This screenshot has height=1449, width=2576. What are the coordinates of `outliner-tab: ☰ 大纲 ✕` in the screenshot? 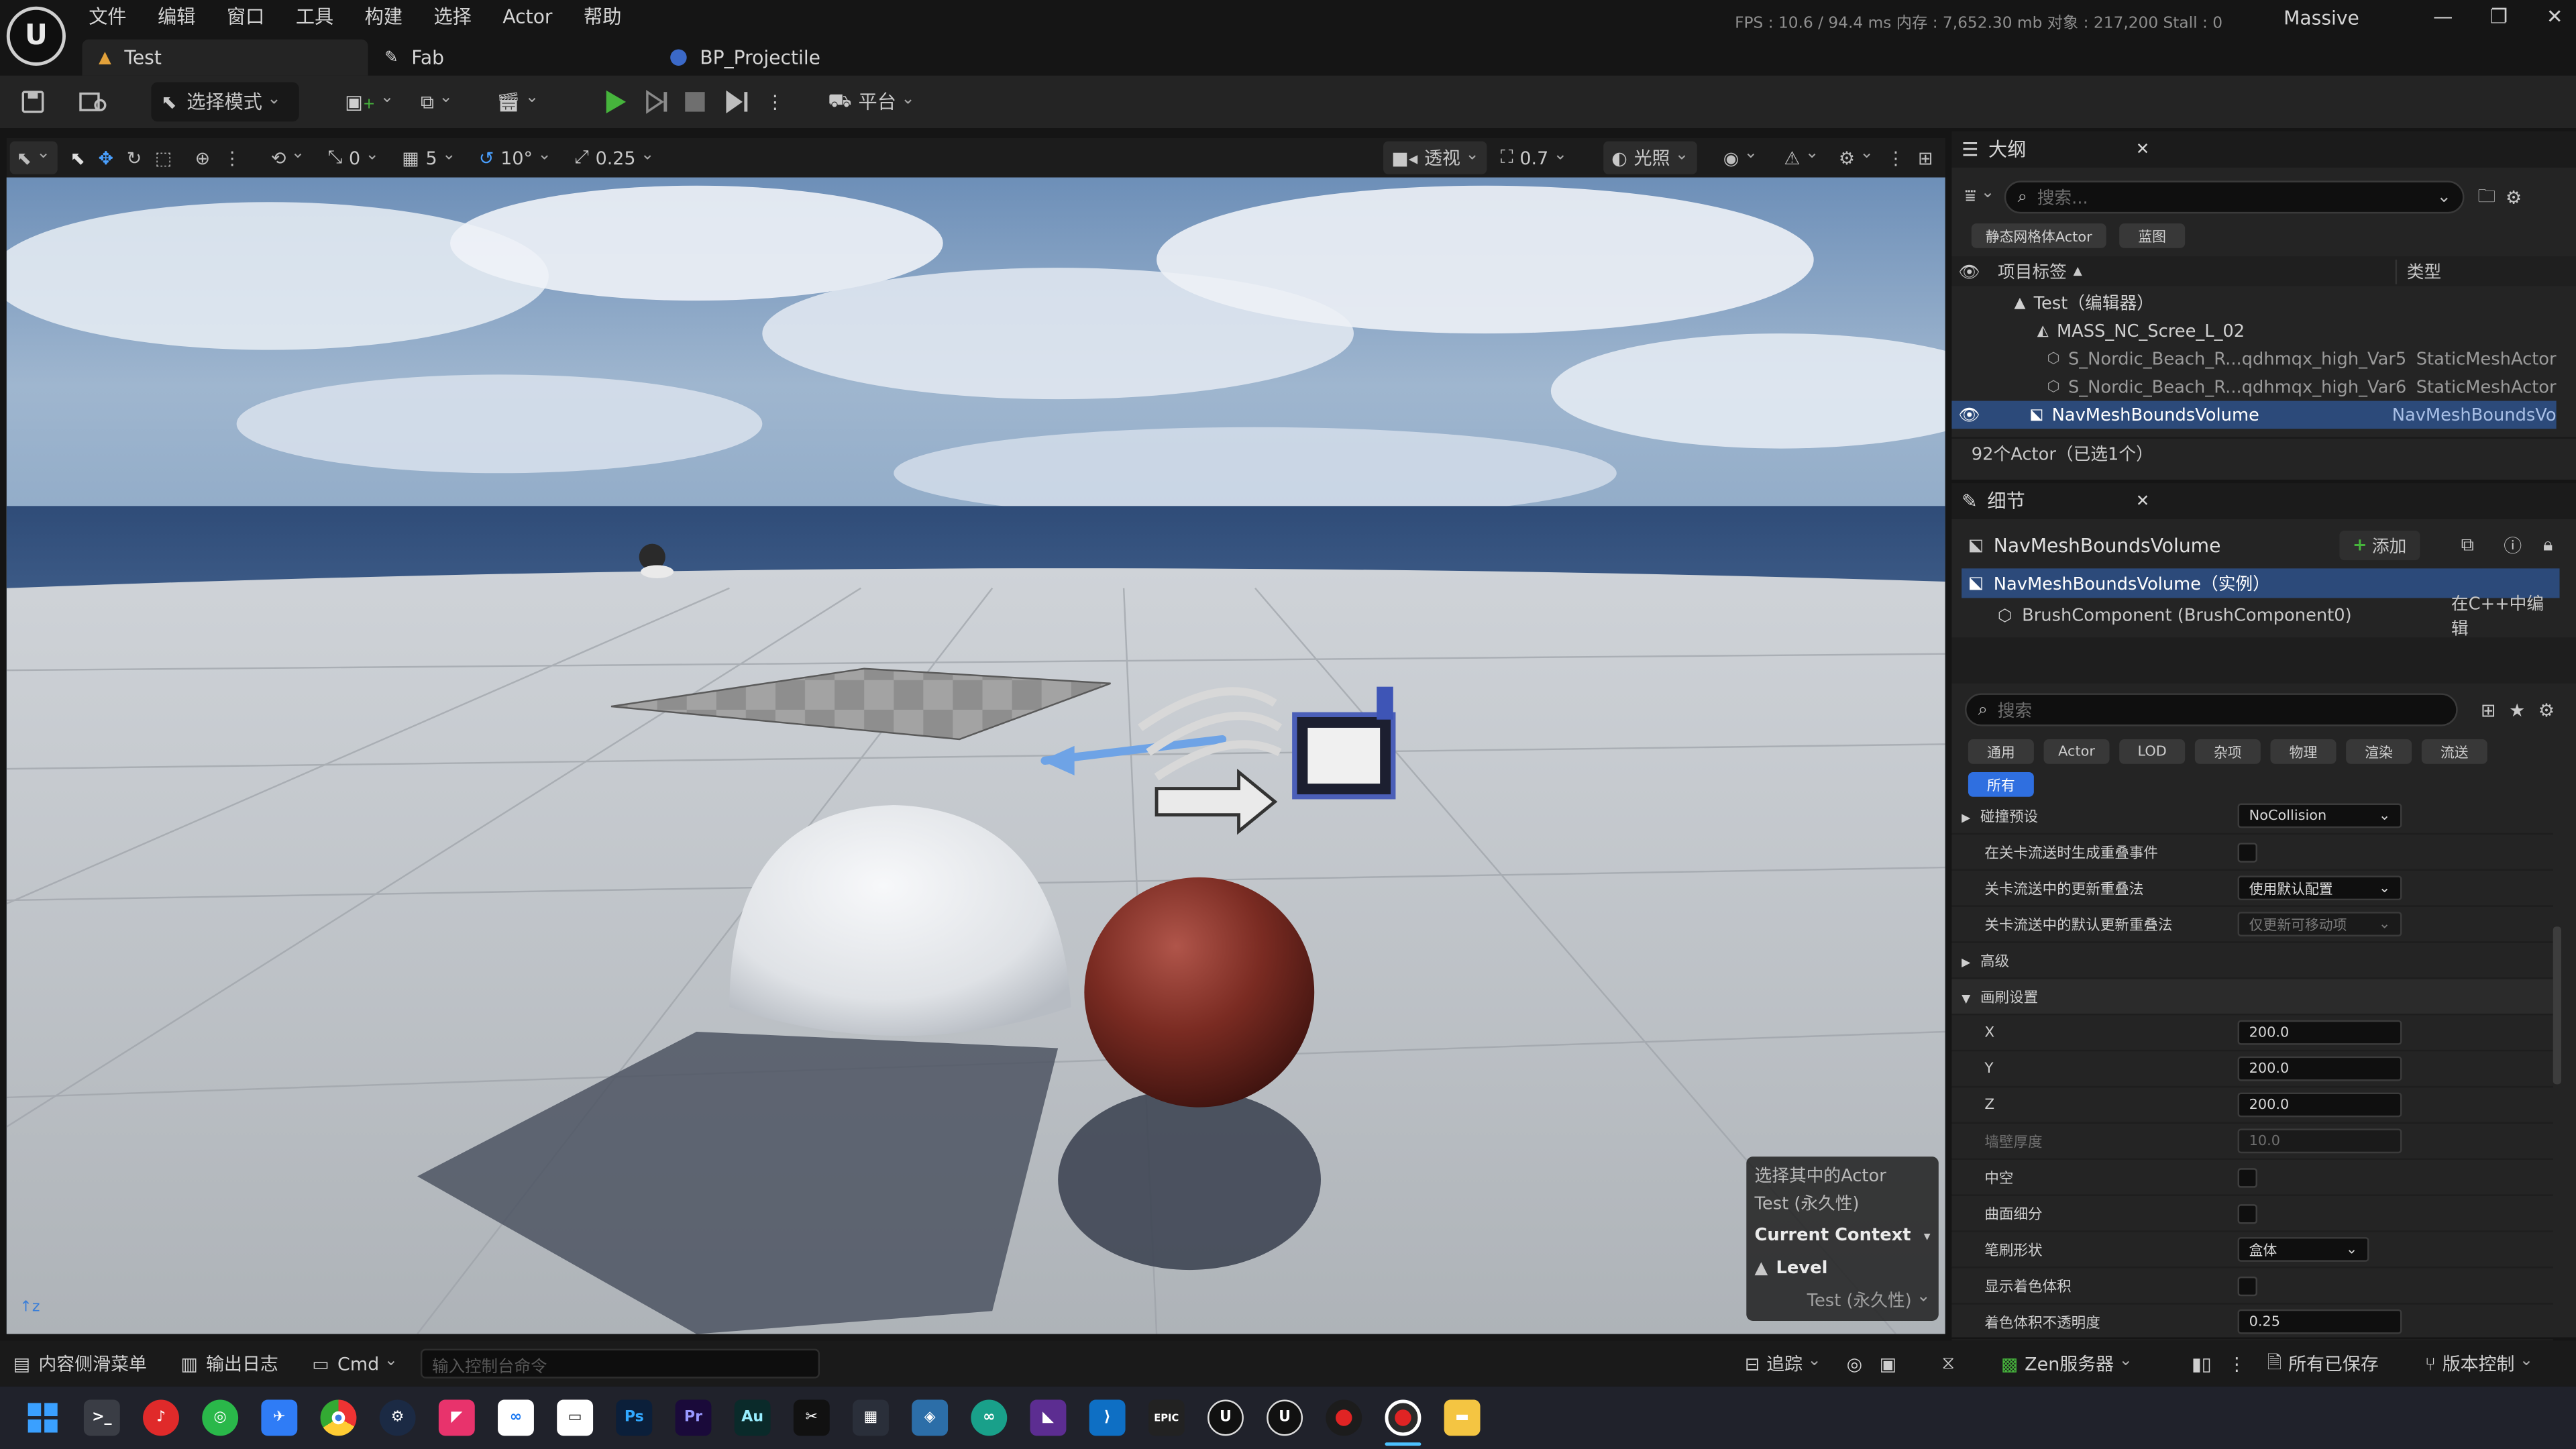 It's located at (2263, 149).